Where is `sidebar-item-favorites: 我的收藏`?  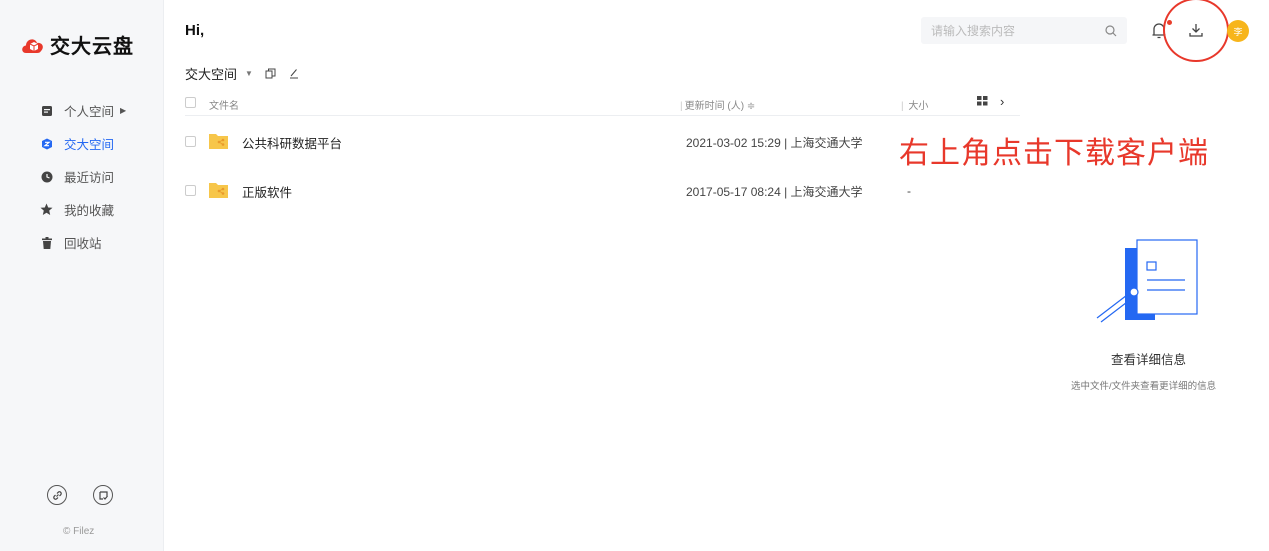 sidebar-item-favorites: 我的收藏 is located at coordinates (82, 209).